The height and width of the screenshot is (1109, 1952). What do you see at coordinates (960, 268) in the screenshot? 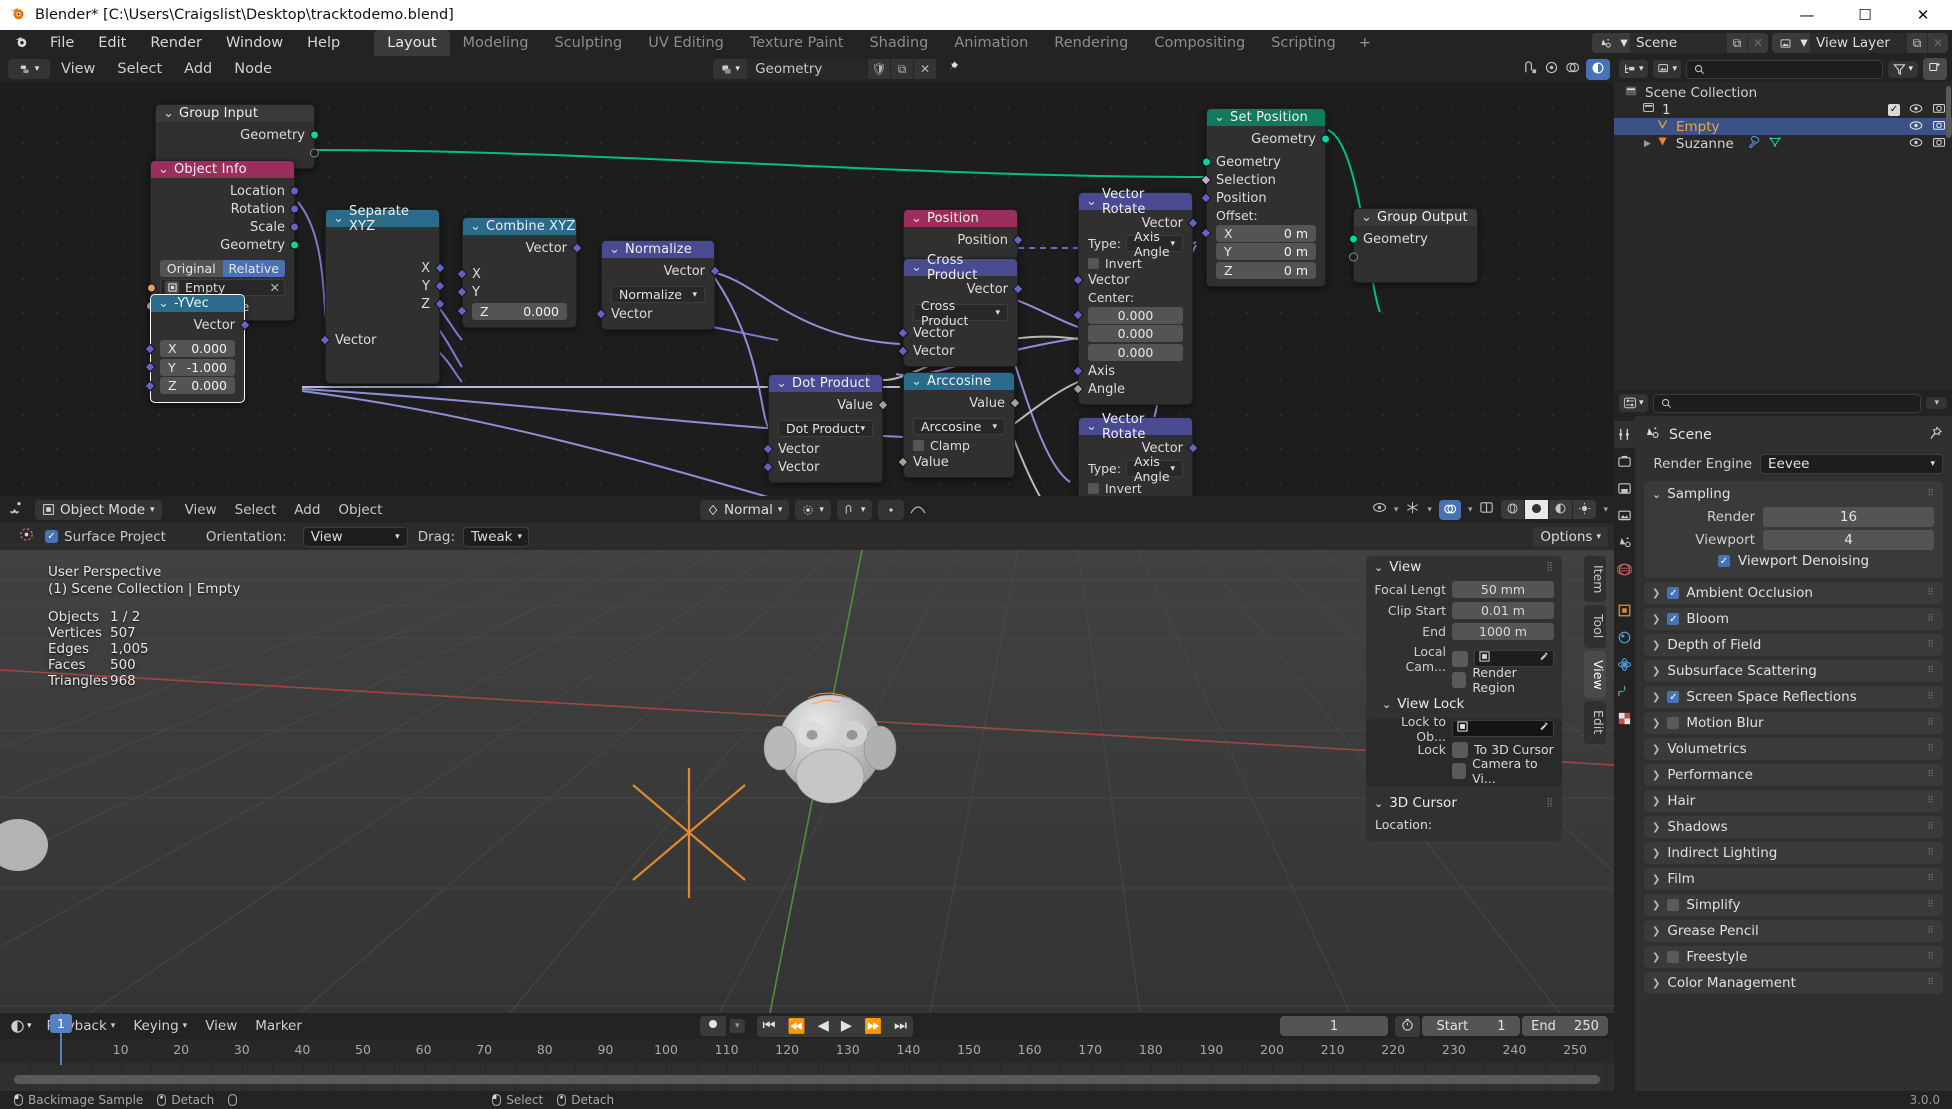
I see `node-header: ⌄ Cross Product` at bounding box center [960, 268].